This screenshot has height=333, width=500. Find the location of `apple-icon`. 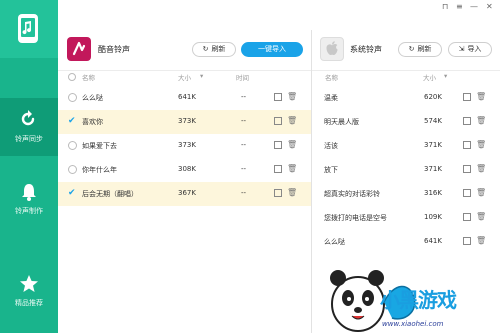

apple-icon is located at coordinates (332, 49).